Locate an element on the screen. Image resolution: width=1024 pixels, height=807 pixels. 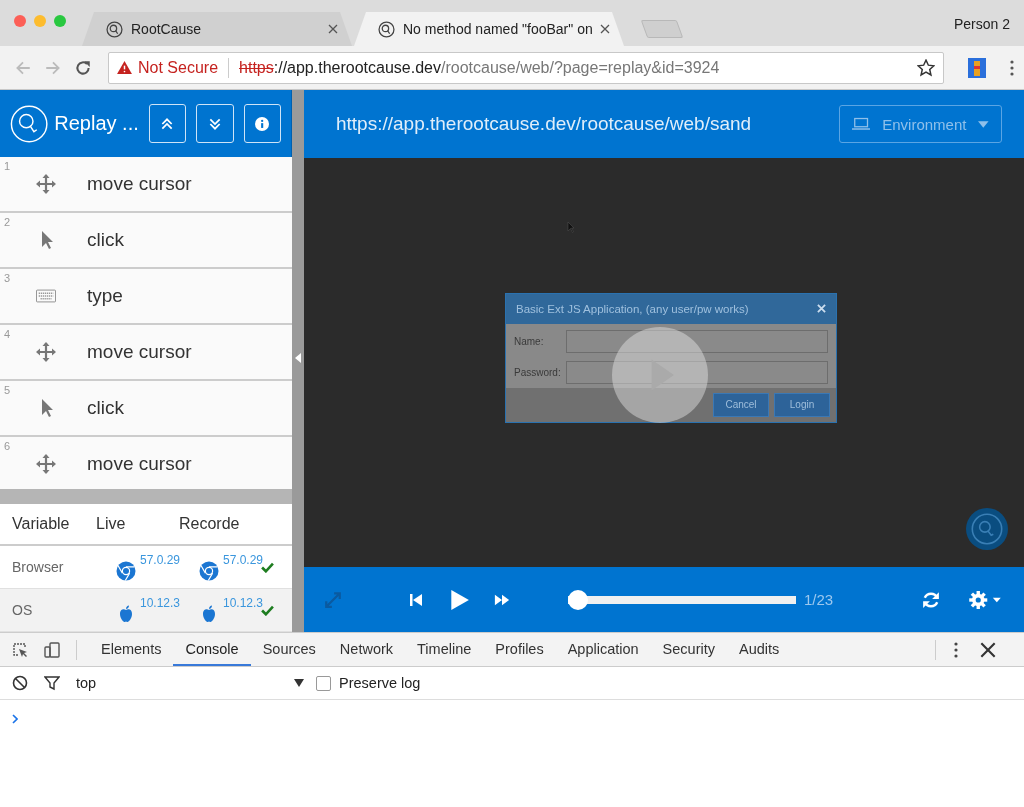
checkbox-label: Preserve log is located at coordinates (380, 683).